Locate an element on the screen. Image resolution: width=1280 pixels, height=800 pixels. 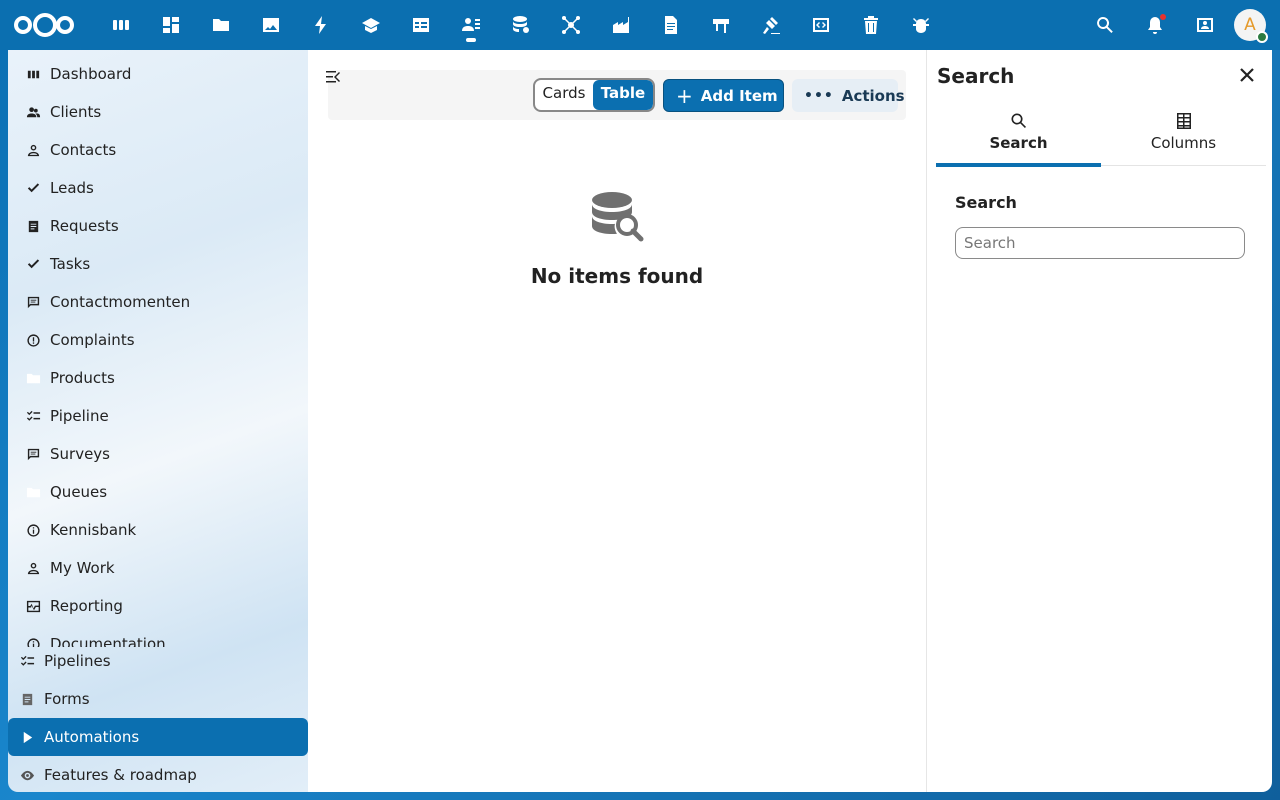
sidebar-item-label: Contactmomenten is located at coordinates (120, 302).